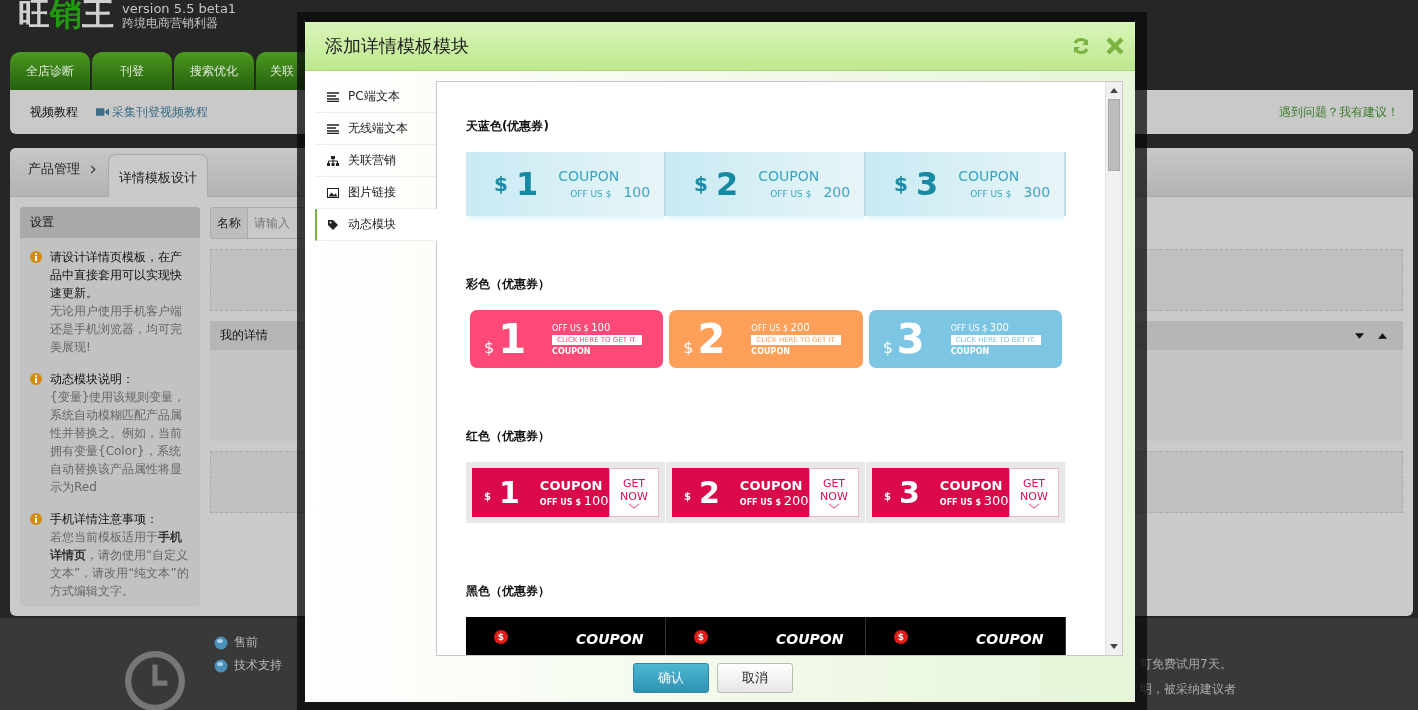 This screenshot has height=710, width=1418. Describe the element at coordinates (766, 636) in the screenshot. I see `coupon-strip: $ COUPON $ COUPON $ COUPON` at that location.